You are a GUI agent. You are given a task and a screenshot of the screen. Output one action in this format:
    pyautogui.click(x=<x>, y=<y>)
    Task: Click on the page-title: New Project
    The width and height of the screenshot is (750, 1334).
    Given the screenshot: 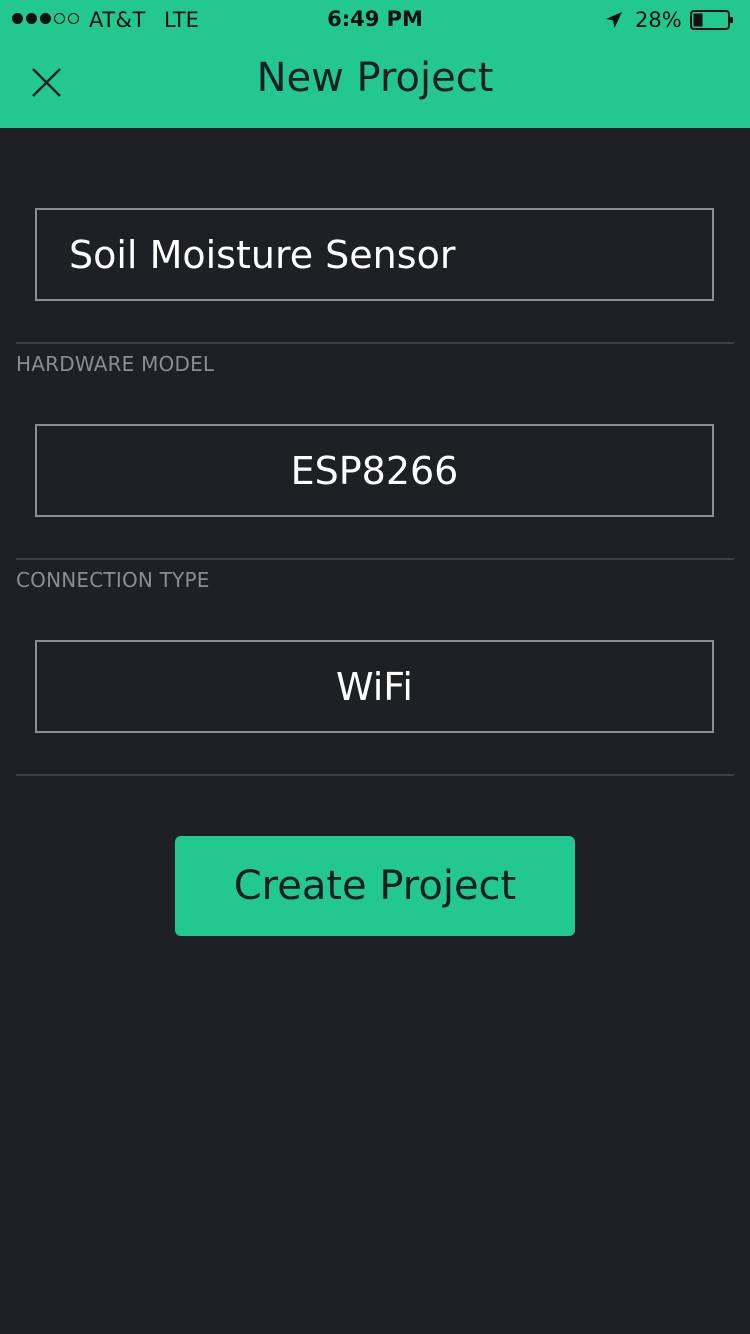 What is the action you would take?
    pyautogui.click(x=375, y=78)
    